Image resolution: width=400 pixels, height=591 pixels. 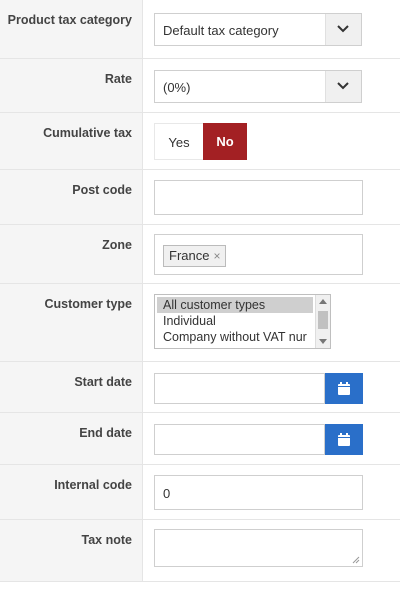 I want to click on rate-value: (0%), so click(x=177, y=87).